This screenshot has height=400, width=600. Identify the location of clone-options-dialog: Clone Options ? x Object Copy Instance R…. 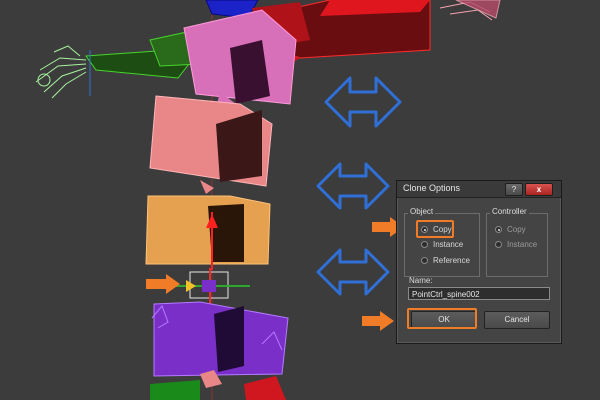
(479, 262).